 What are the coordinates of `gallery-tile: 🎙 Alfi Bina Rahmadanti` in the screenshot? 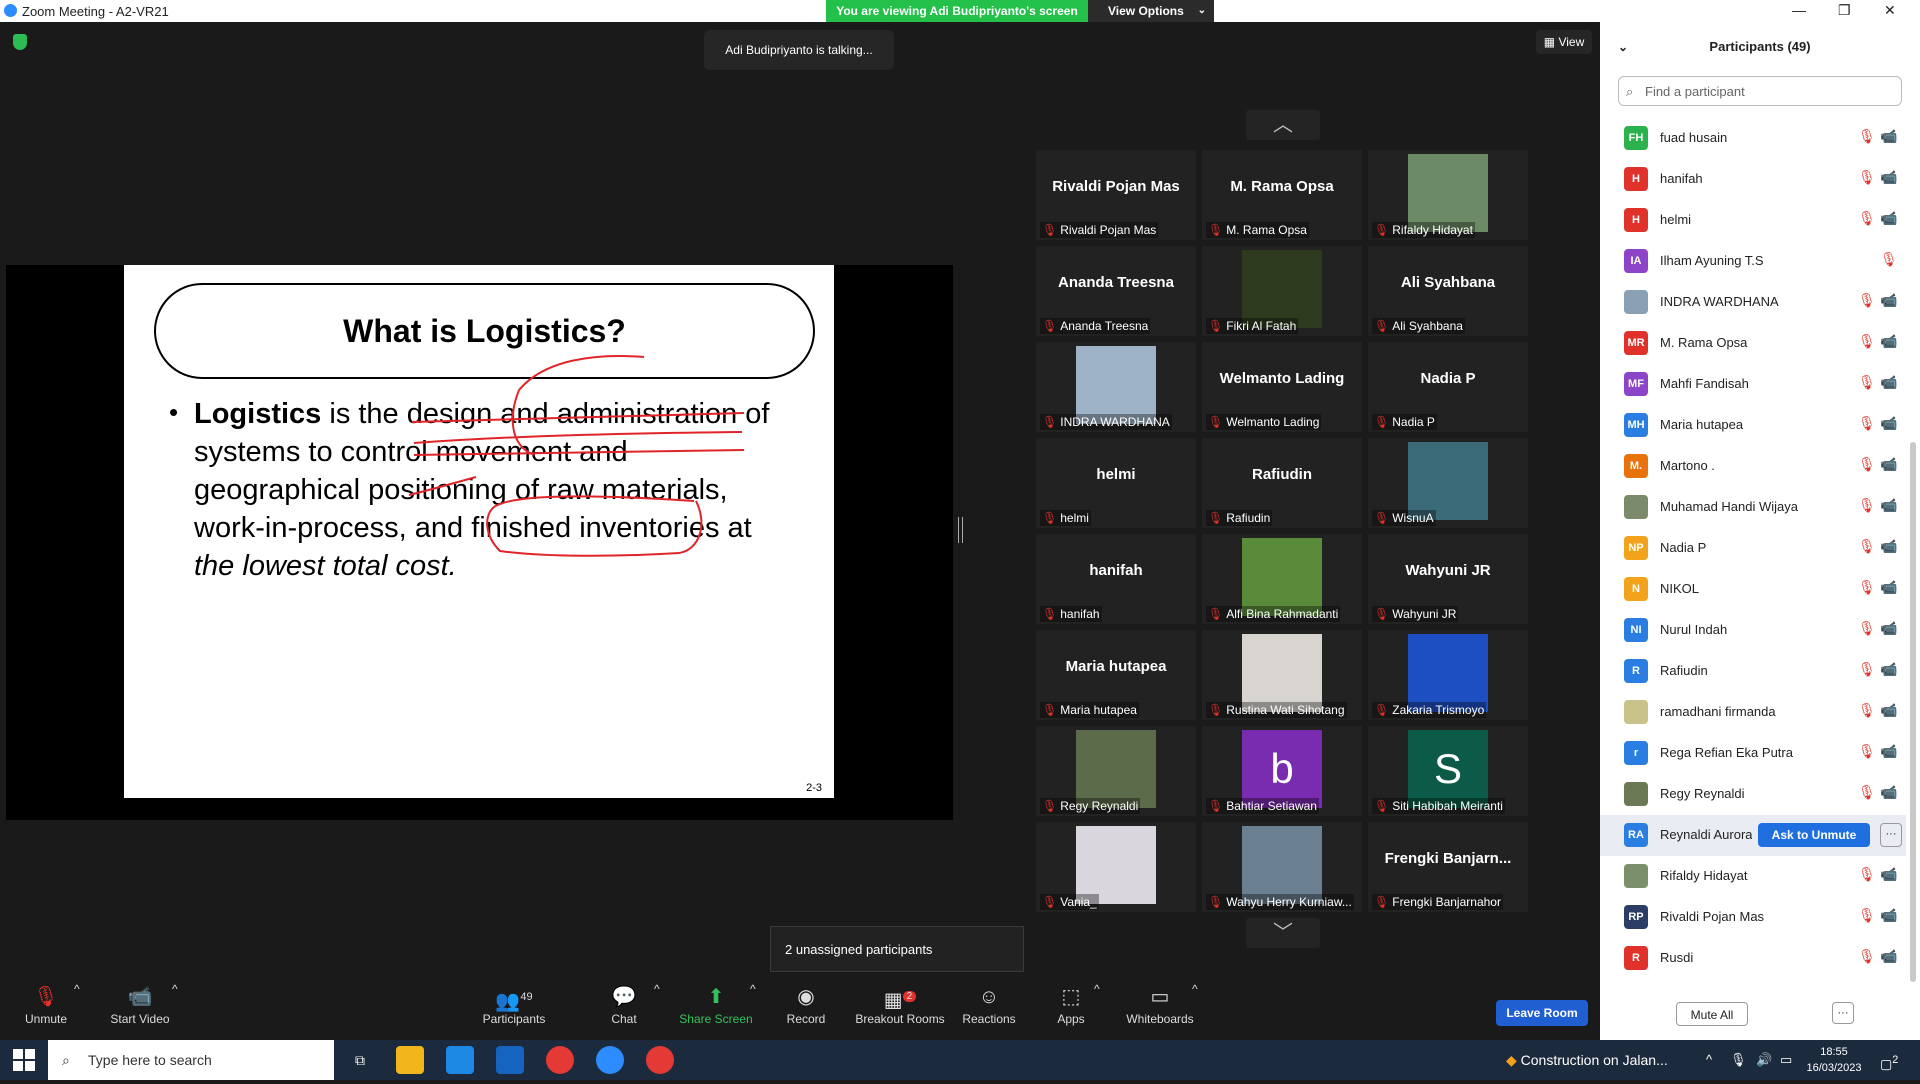 It's located at (1282, 579).